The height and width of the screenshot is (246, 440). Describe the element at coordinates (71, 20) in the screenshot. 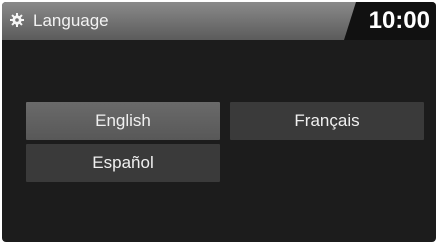

I see `page-title: Language` at that location.